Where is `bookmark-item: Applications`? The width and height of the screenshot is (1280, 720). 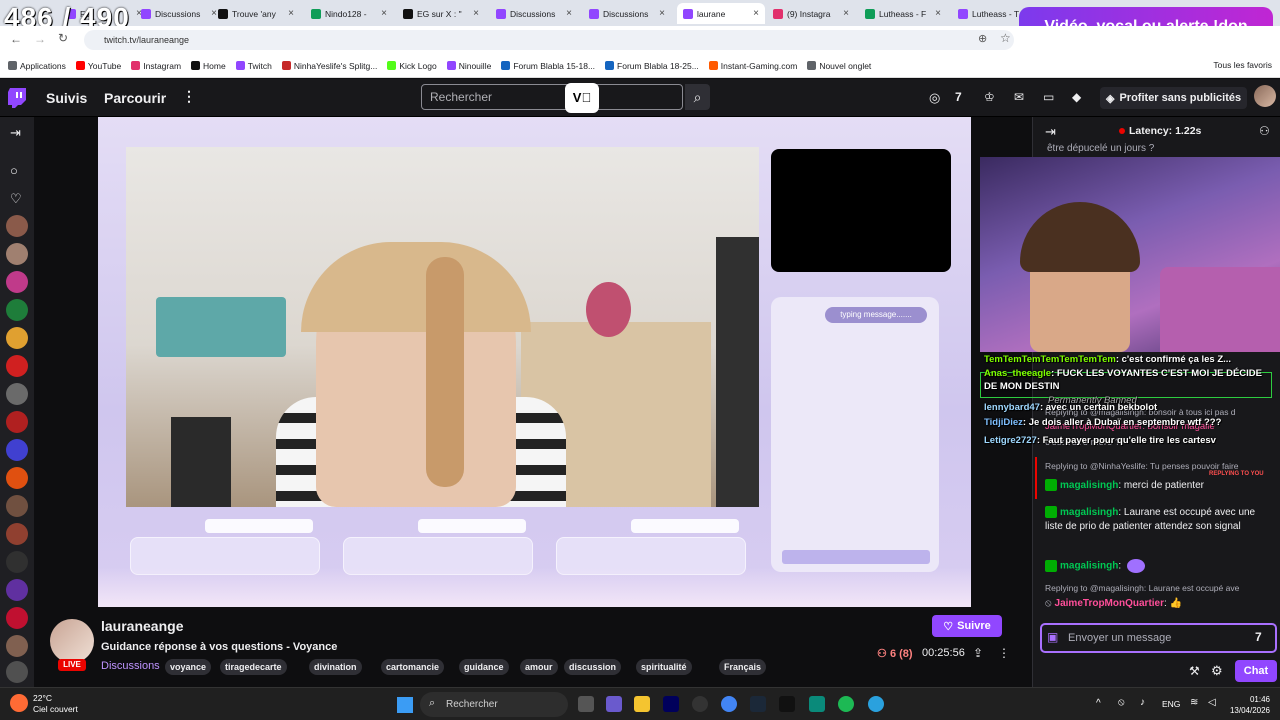 bookmark-item: Applications is located at coordinates (37, 66).